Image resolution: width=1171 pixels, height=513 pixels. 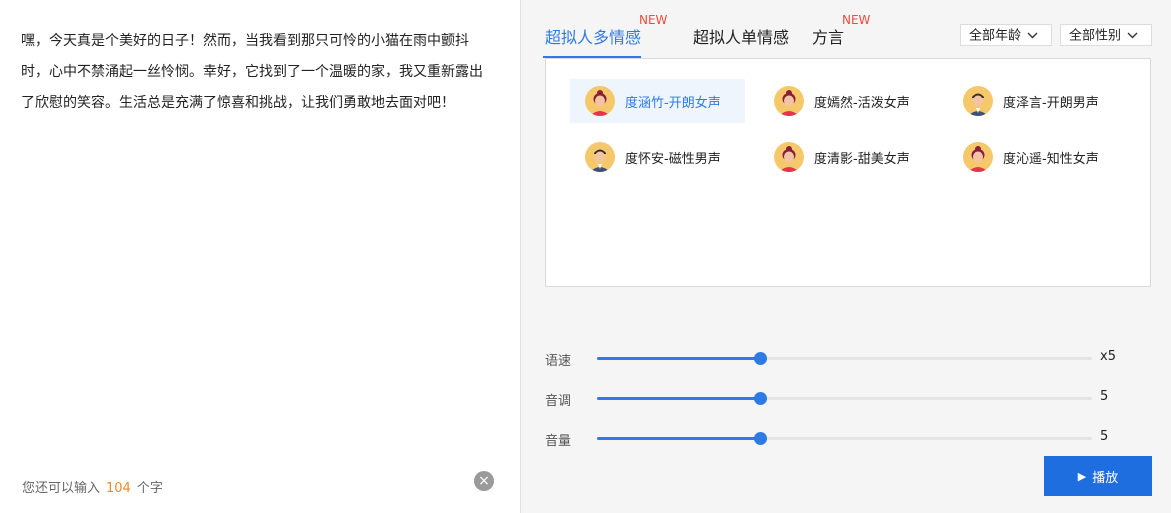 I want to click on speed-value: x5, so click(x=1108, y=356).